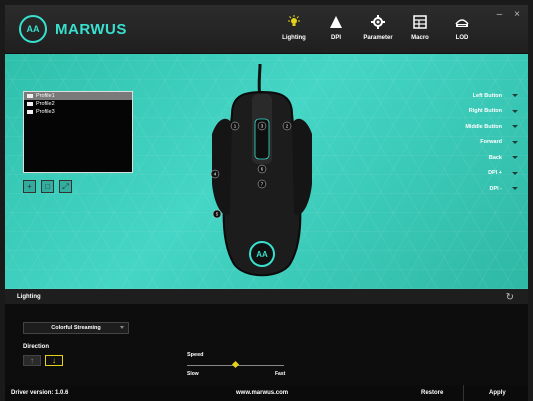 Image resolution: width=533 pixels, height=401 pixels. What do you see at coordinates (78, 132) in the screenshot?
I see `profile-list: Profile1 Profile2 Profile3` at bounding box center [78, 132].